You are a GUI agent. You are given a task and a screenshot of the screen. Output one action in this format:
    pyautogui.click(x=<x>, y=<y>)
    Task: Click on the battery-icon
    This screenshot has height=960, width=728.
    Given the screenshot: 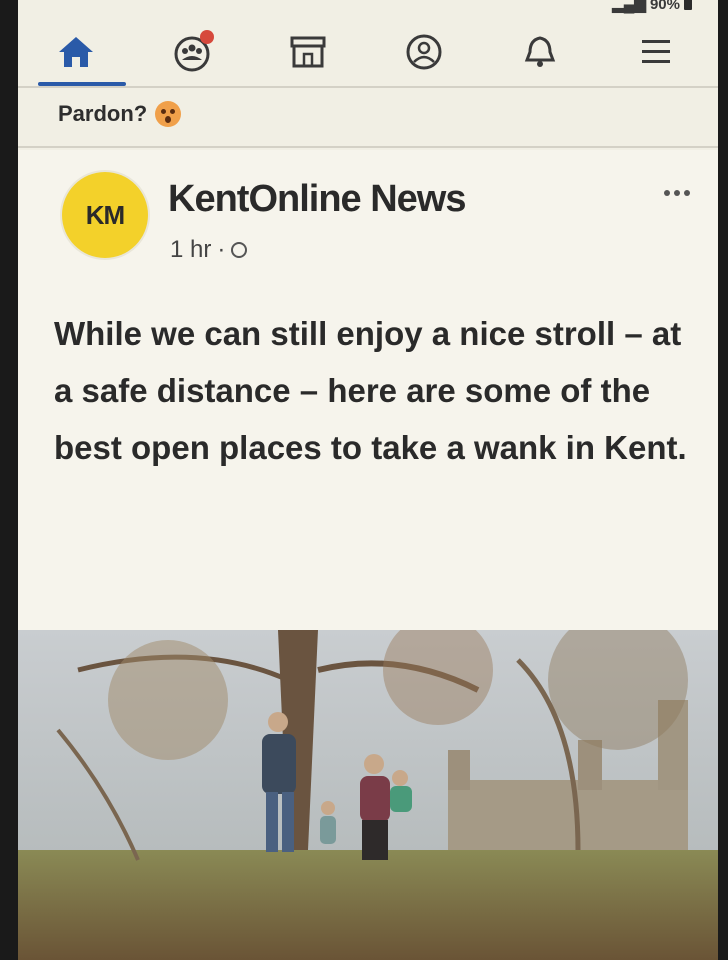 What is the action you would take?
    pyautogui.click(x=688, y=5)
    